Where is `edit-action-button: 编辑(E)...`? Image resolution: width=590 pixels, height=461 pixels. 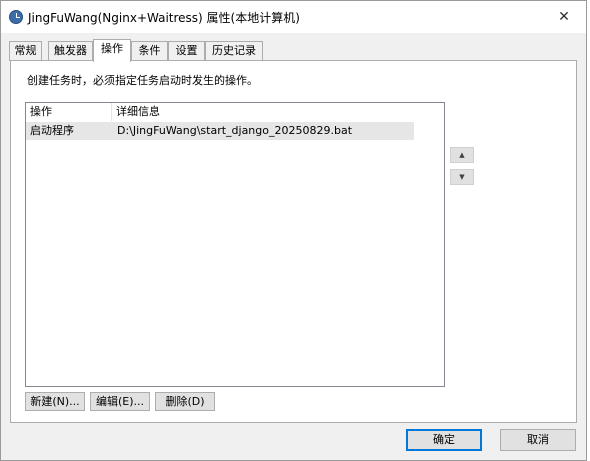 edit-action-button: 编辑(E)... is located at coordinates (120, 401).